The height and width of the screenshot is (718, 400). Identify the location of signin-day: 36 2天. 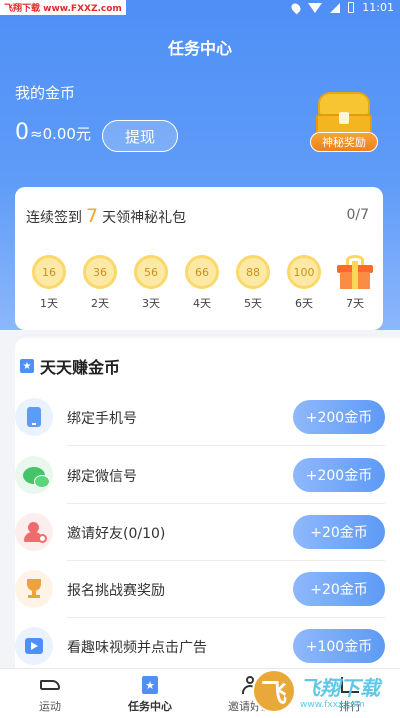
(100, 283).